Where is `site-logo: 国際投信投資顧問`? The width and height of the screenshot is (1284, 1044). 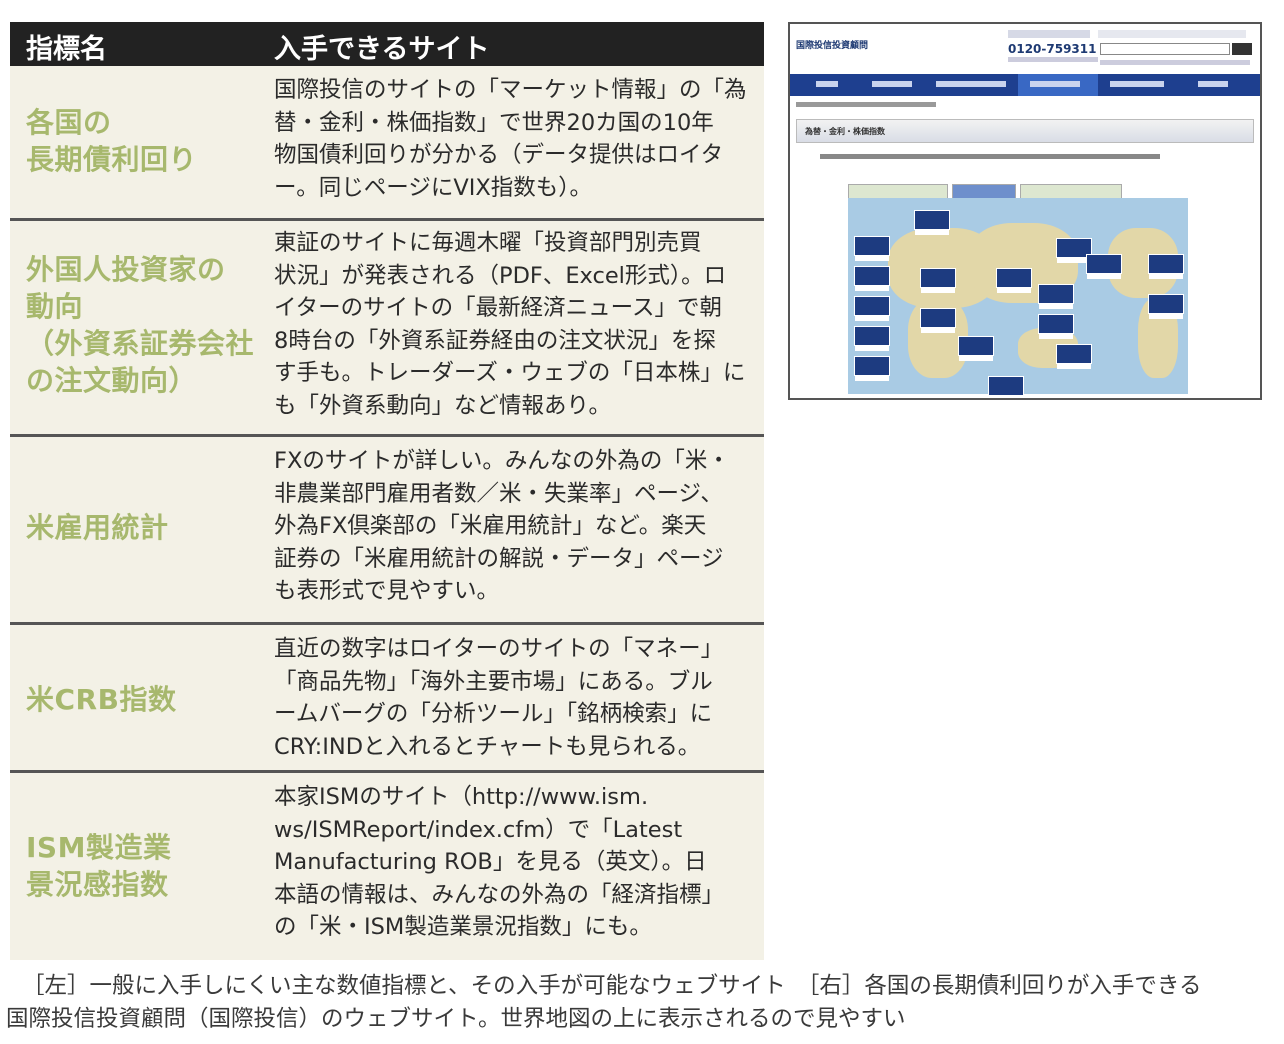 site-logo: 国際投信投資顧問 is located at coordinates (832, 46).